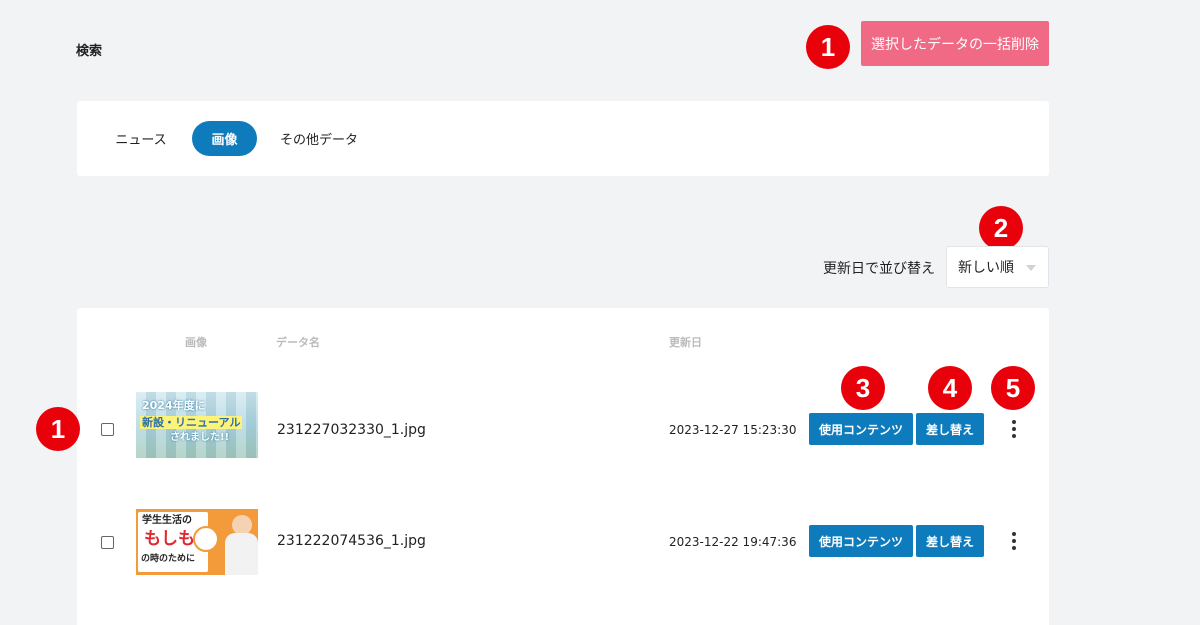  What do you see at coordinates (986, 268) in the screenshot?
I see `sort-selected-value: 新しい順` at bounding box center [986, 268].